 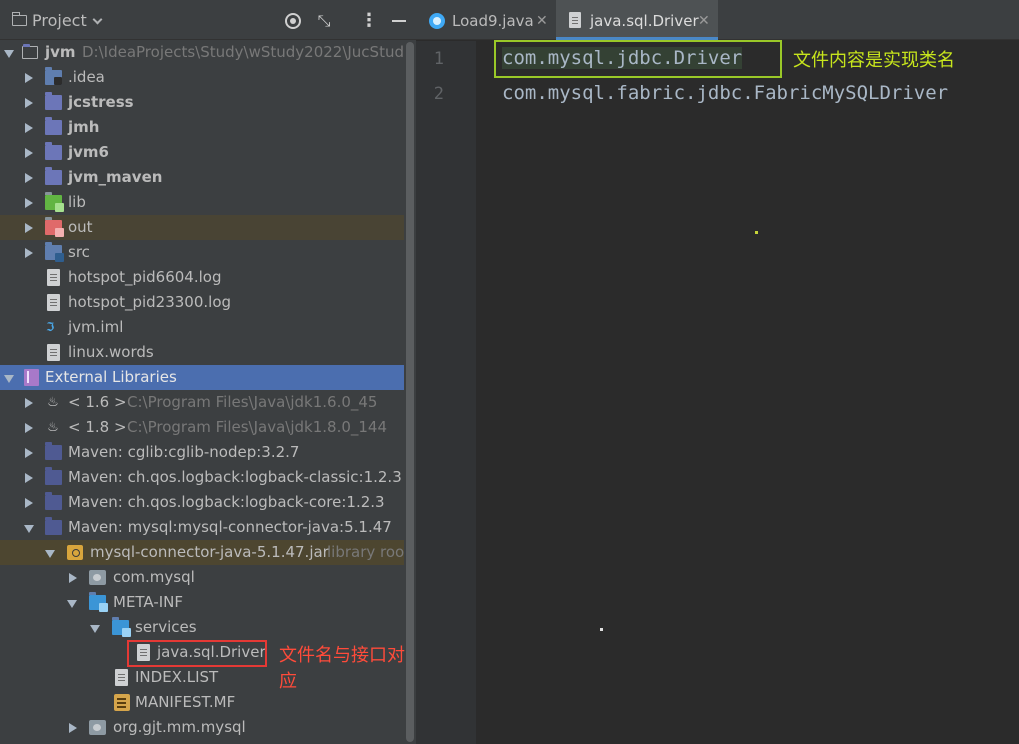 What do you see at coordinates (166, 627) in the screenshot?
I see `tree-label: services` at bounding box center [166, 627].